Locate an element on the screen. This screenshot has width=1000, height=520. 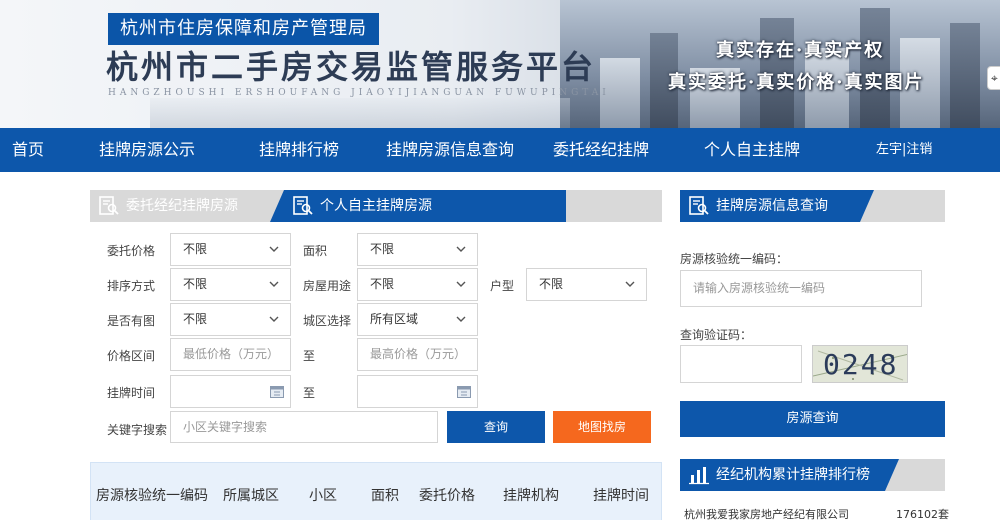
user-name: 左宇 is located at coordinates (889, 149).